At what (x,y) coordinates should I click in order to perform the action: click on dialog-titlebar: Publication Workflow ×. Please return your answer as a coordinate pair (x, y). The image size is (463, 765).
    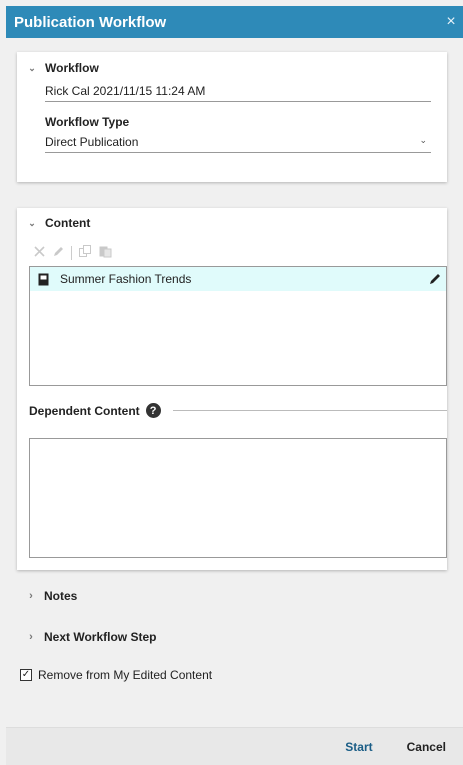
    Looking at the image, I should click on (234, 22).